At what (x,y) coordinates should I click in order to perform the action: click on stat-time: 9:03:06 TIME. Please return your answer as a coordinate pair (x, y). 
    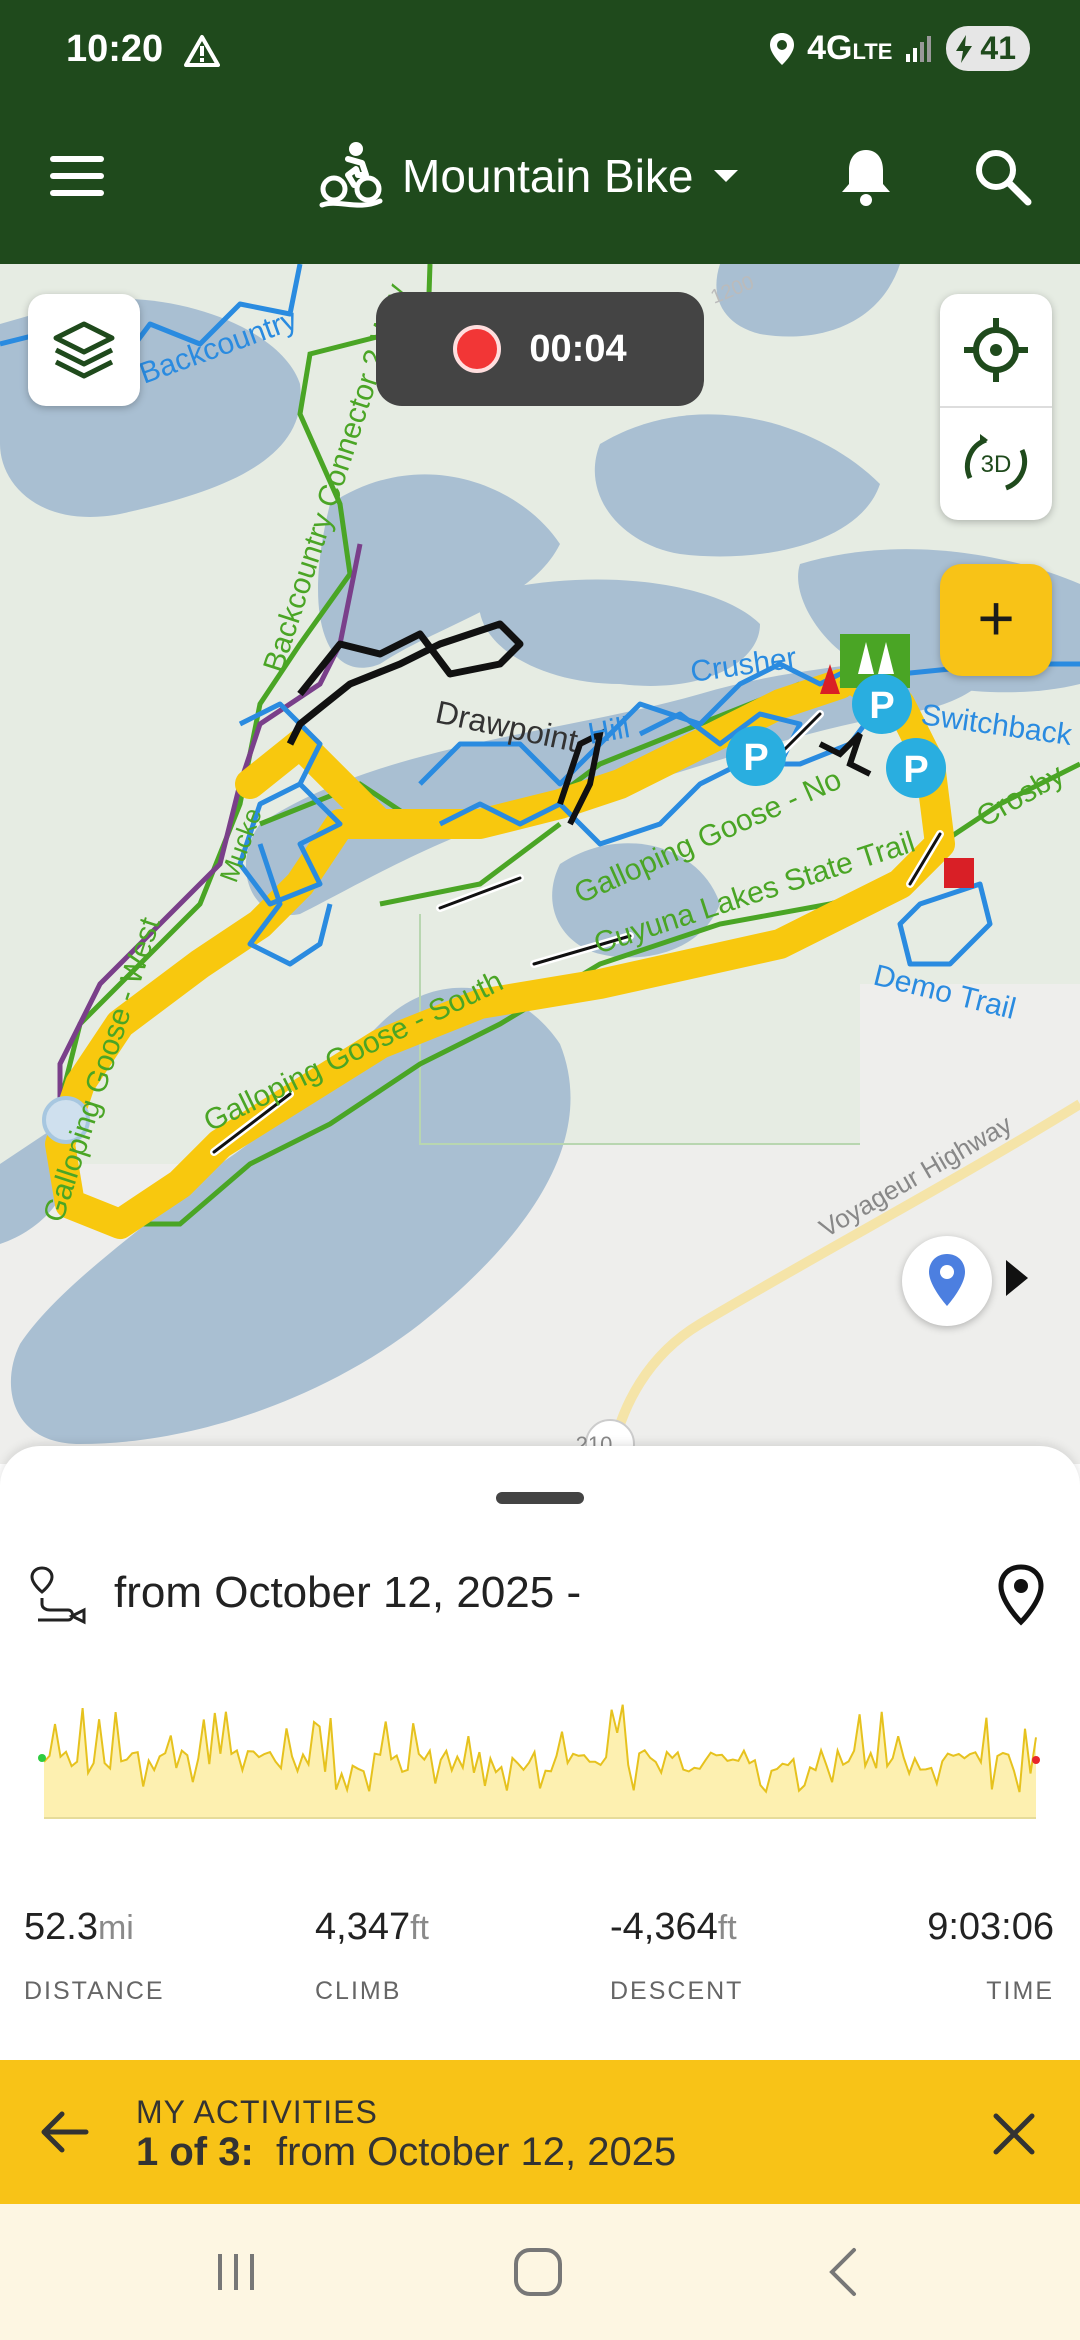
    Looking at the image, I should click on (990, 1955).